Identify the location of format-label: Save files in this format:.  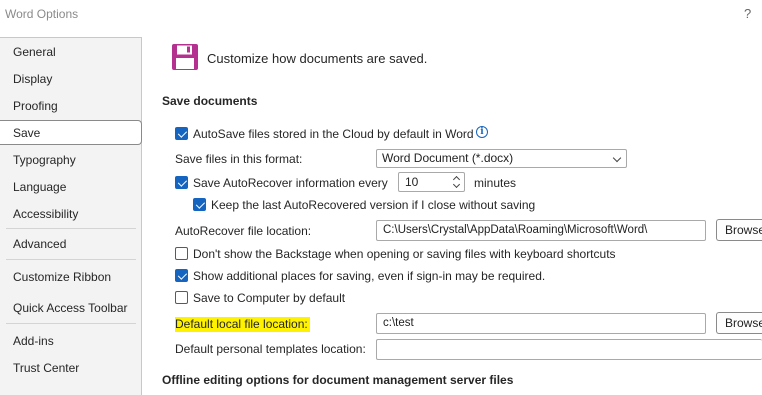
(239, 159).